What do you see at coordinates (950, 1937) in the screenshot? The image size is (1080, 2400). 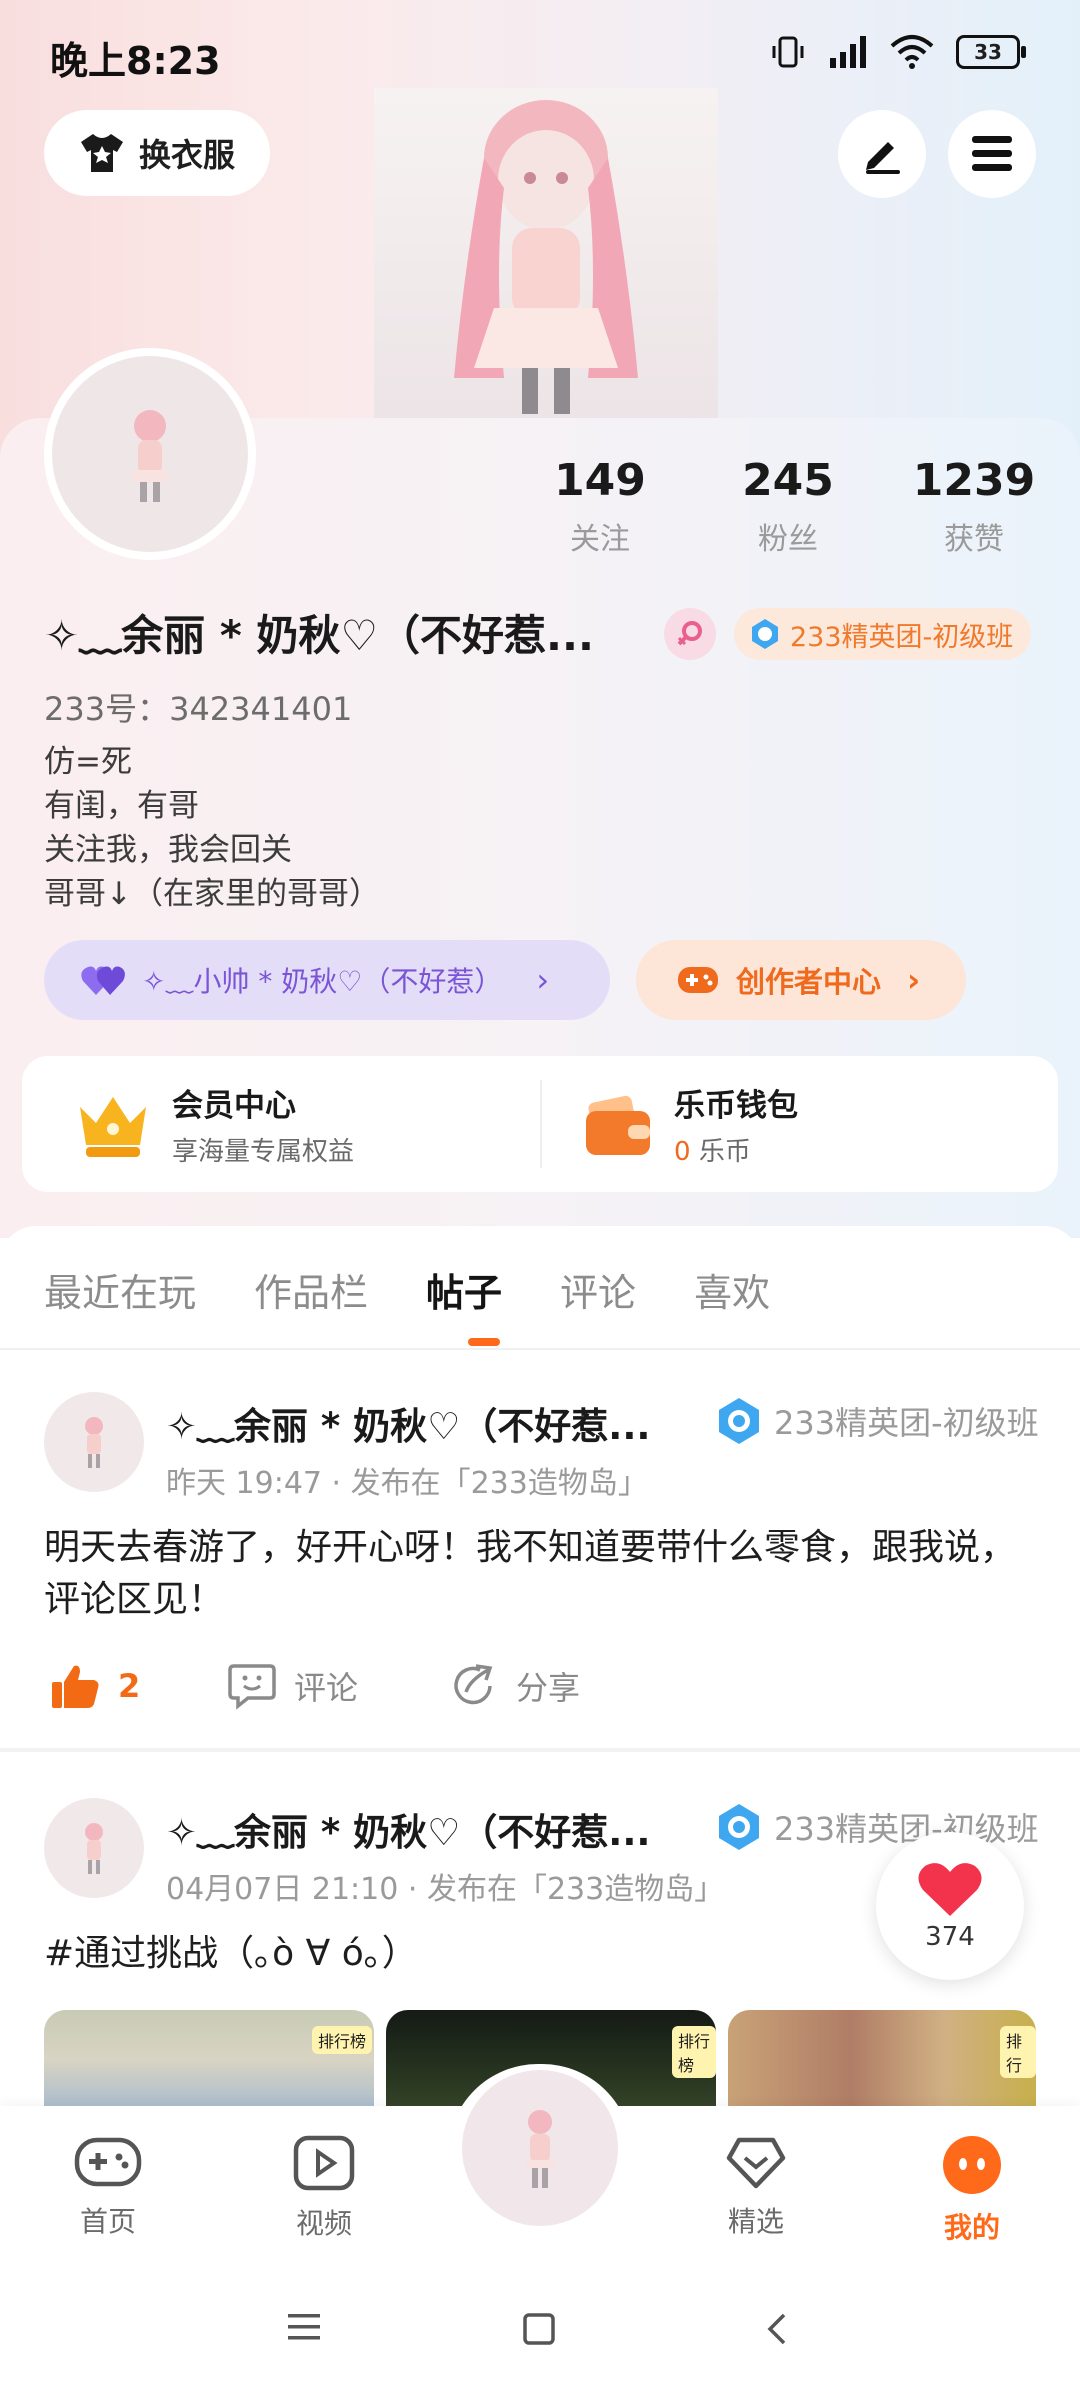 I see `floating-like-count: 374` at bounding box center [950, 1937].